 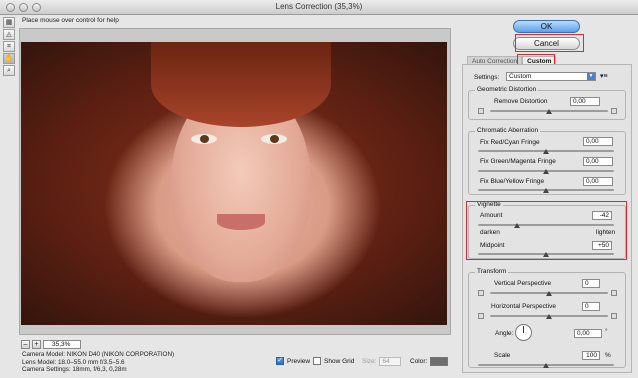 I want to click on chromatic-aberration-title: Chromatic Aberration, so click(x=508, y=130).